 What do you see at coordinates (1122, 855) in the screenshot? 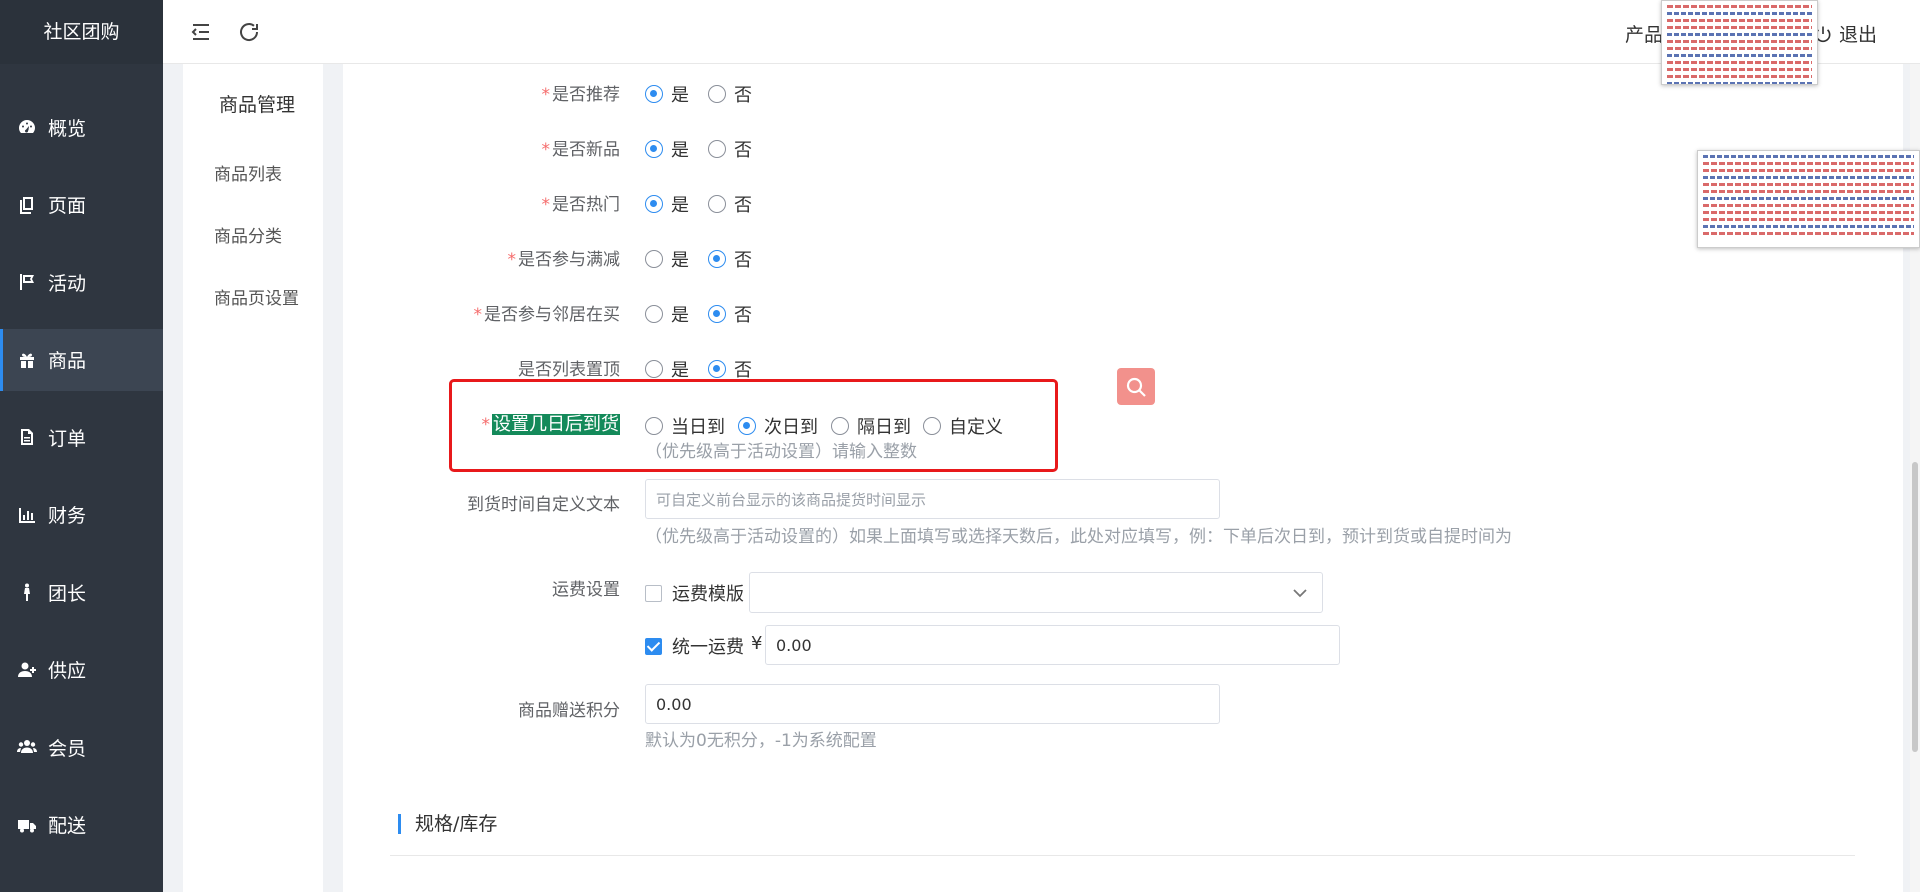
I see `section-divider` at bounding box center [1122, 855].